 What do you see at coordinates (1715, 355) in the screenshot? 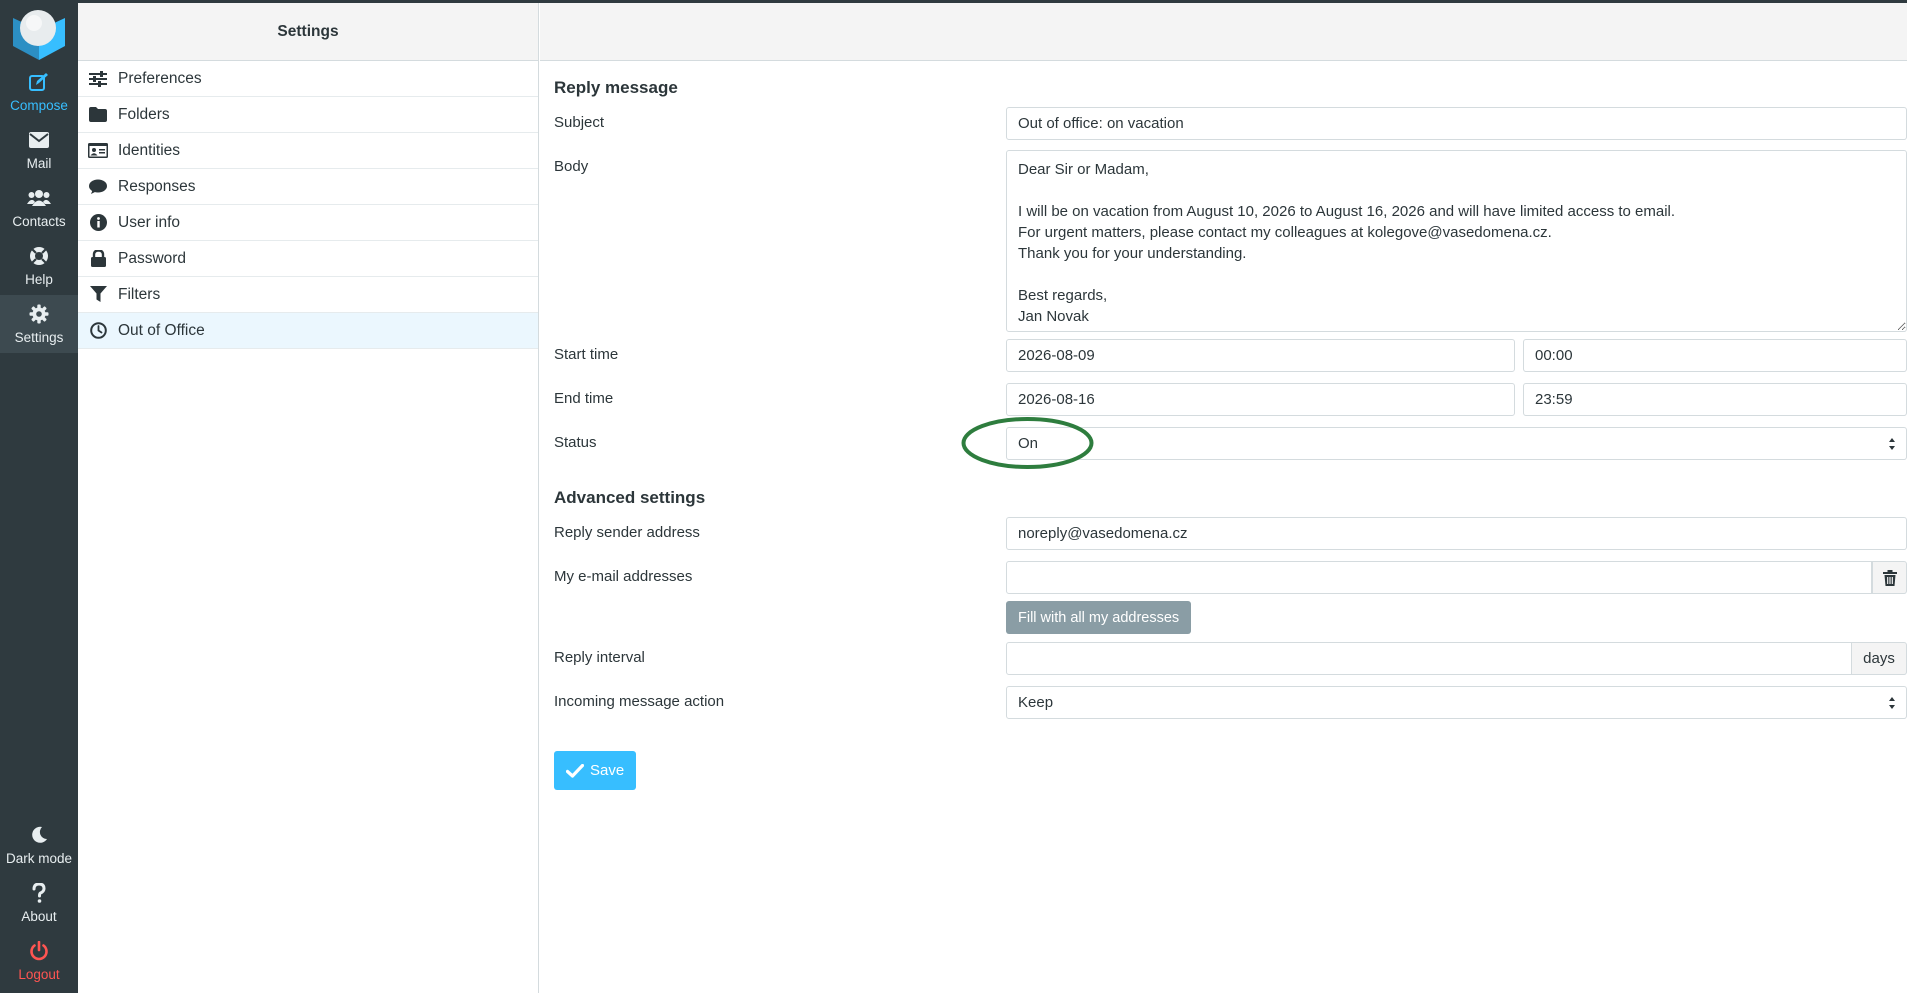
I see `start-time-input: 00:00` at bounding box center [1715, 355].